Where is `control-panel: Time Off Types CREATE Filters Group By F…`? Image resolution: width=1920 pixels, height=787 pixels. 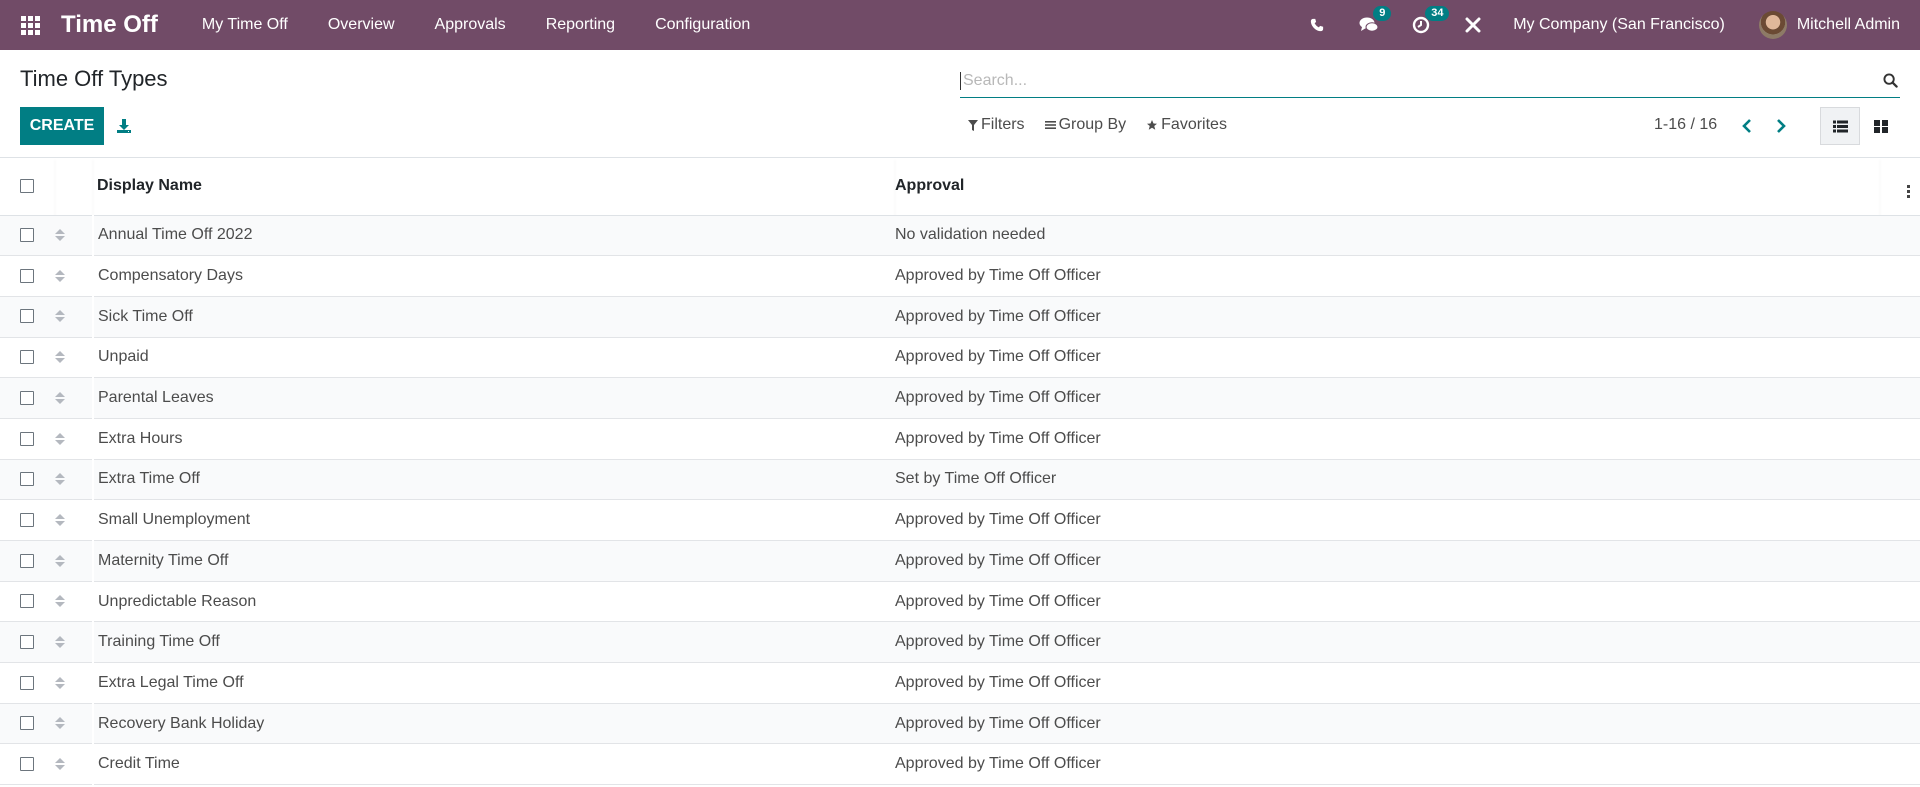 control-panel: Time Off Types CREATE Filters Group By F… is located at coordinates (960, 104).